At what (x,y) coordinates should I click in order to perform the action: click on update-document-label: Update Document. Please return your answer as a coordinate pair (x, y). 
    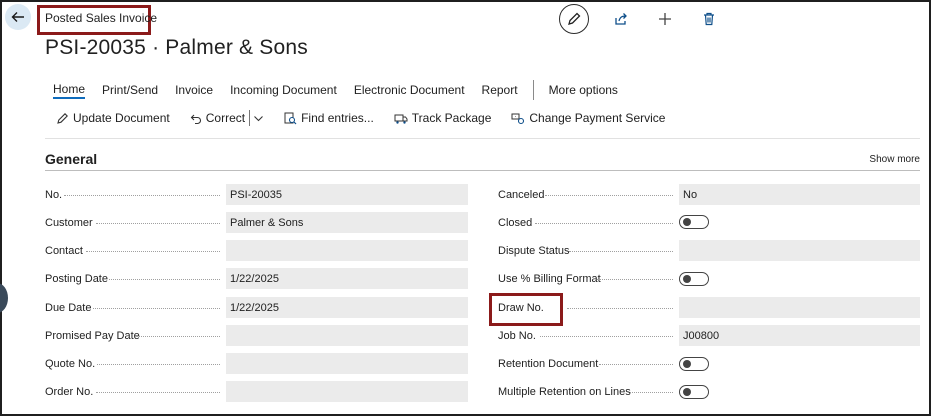
    Looking at the image, I should click on (121, 118).